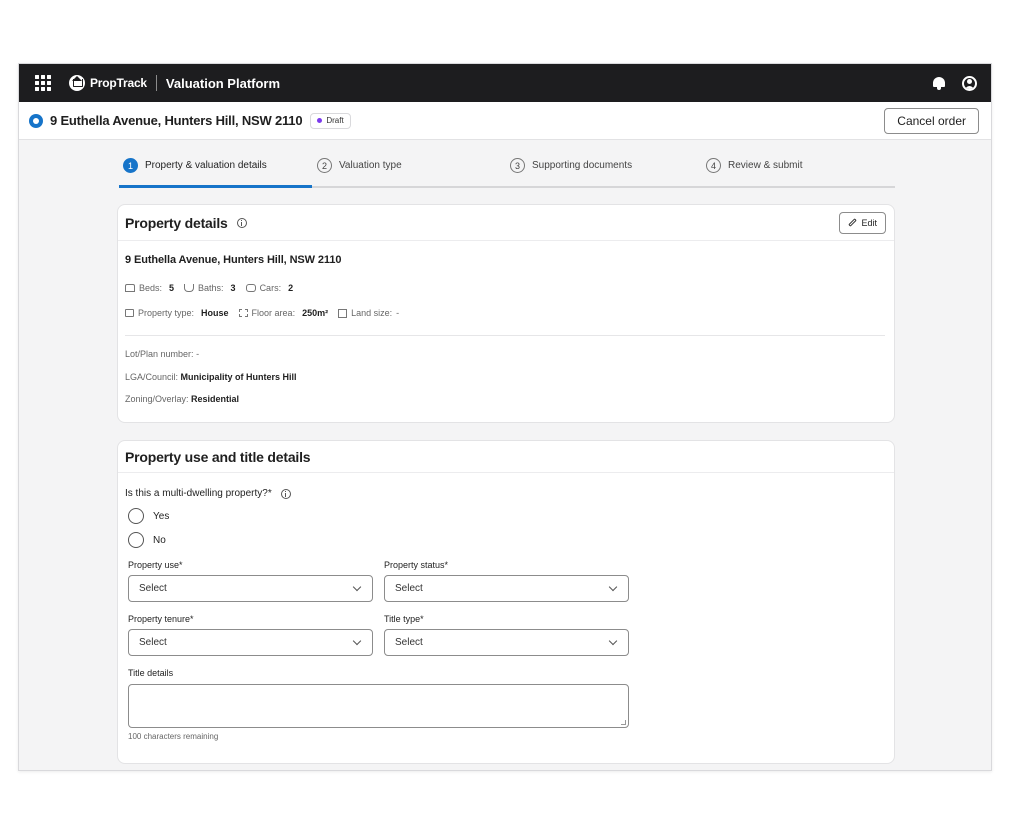  I want to click on title-type-select: Select, so click(506, 642).